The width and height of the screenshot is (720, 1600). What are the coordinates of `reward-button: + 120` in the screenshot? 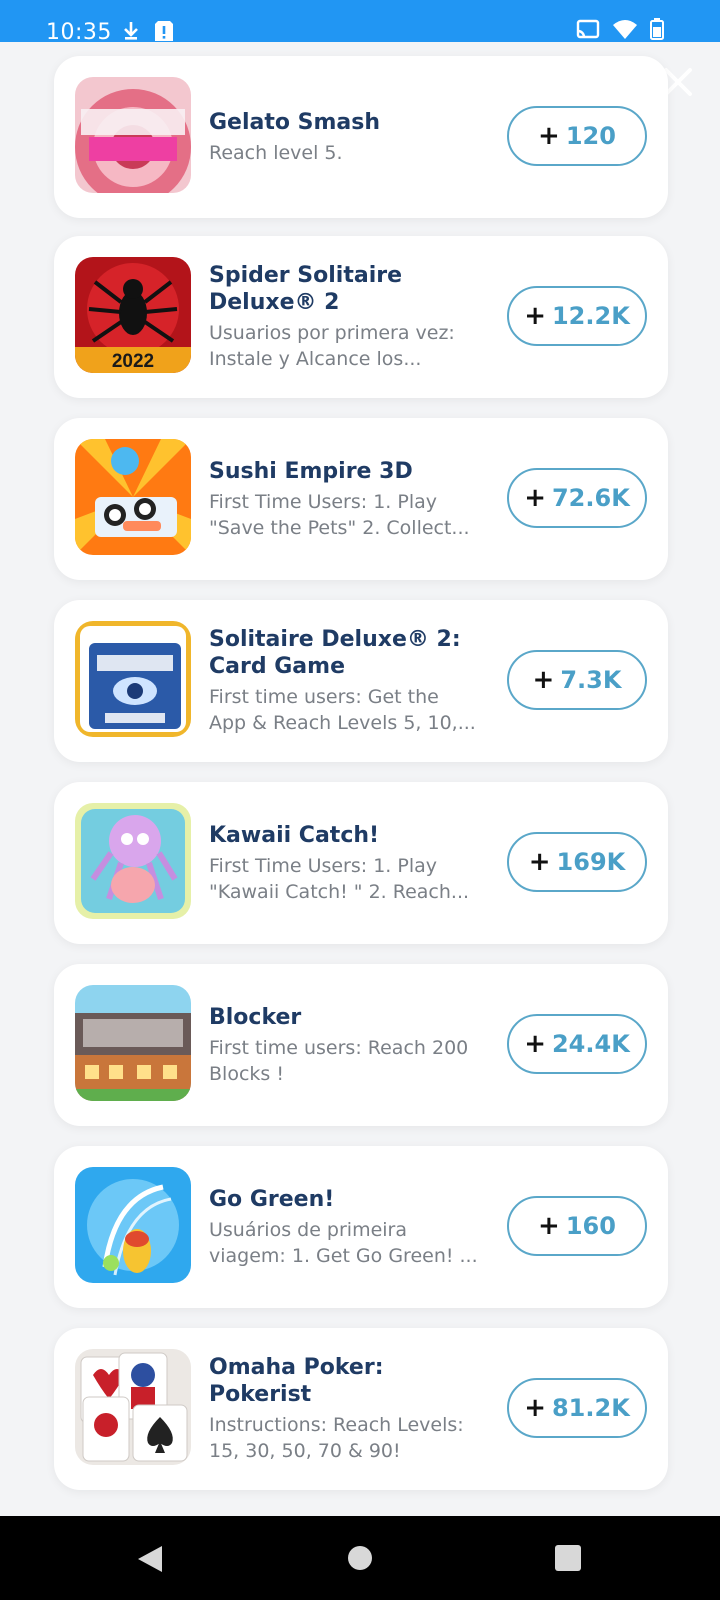 It's located at (577, 136).